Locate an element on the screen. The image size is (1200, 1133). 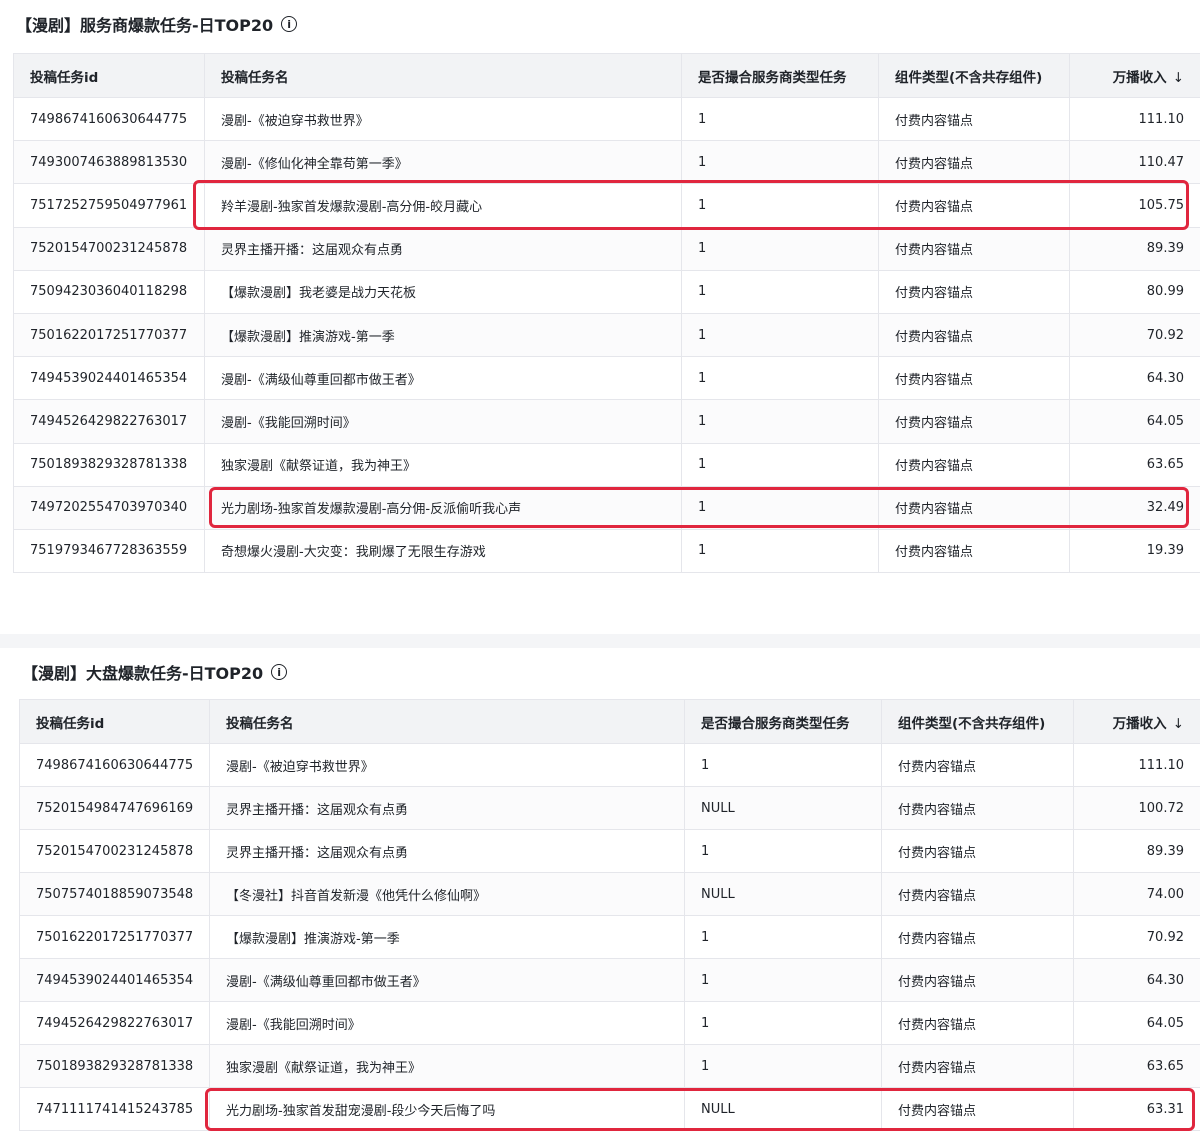
cell-task-name: 漫剧-《被迫穿书救世界》 is located at coordinates (443, 119).